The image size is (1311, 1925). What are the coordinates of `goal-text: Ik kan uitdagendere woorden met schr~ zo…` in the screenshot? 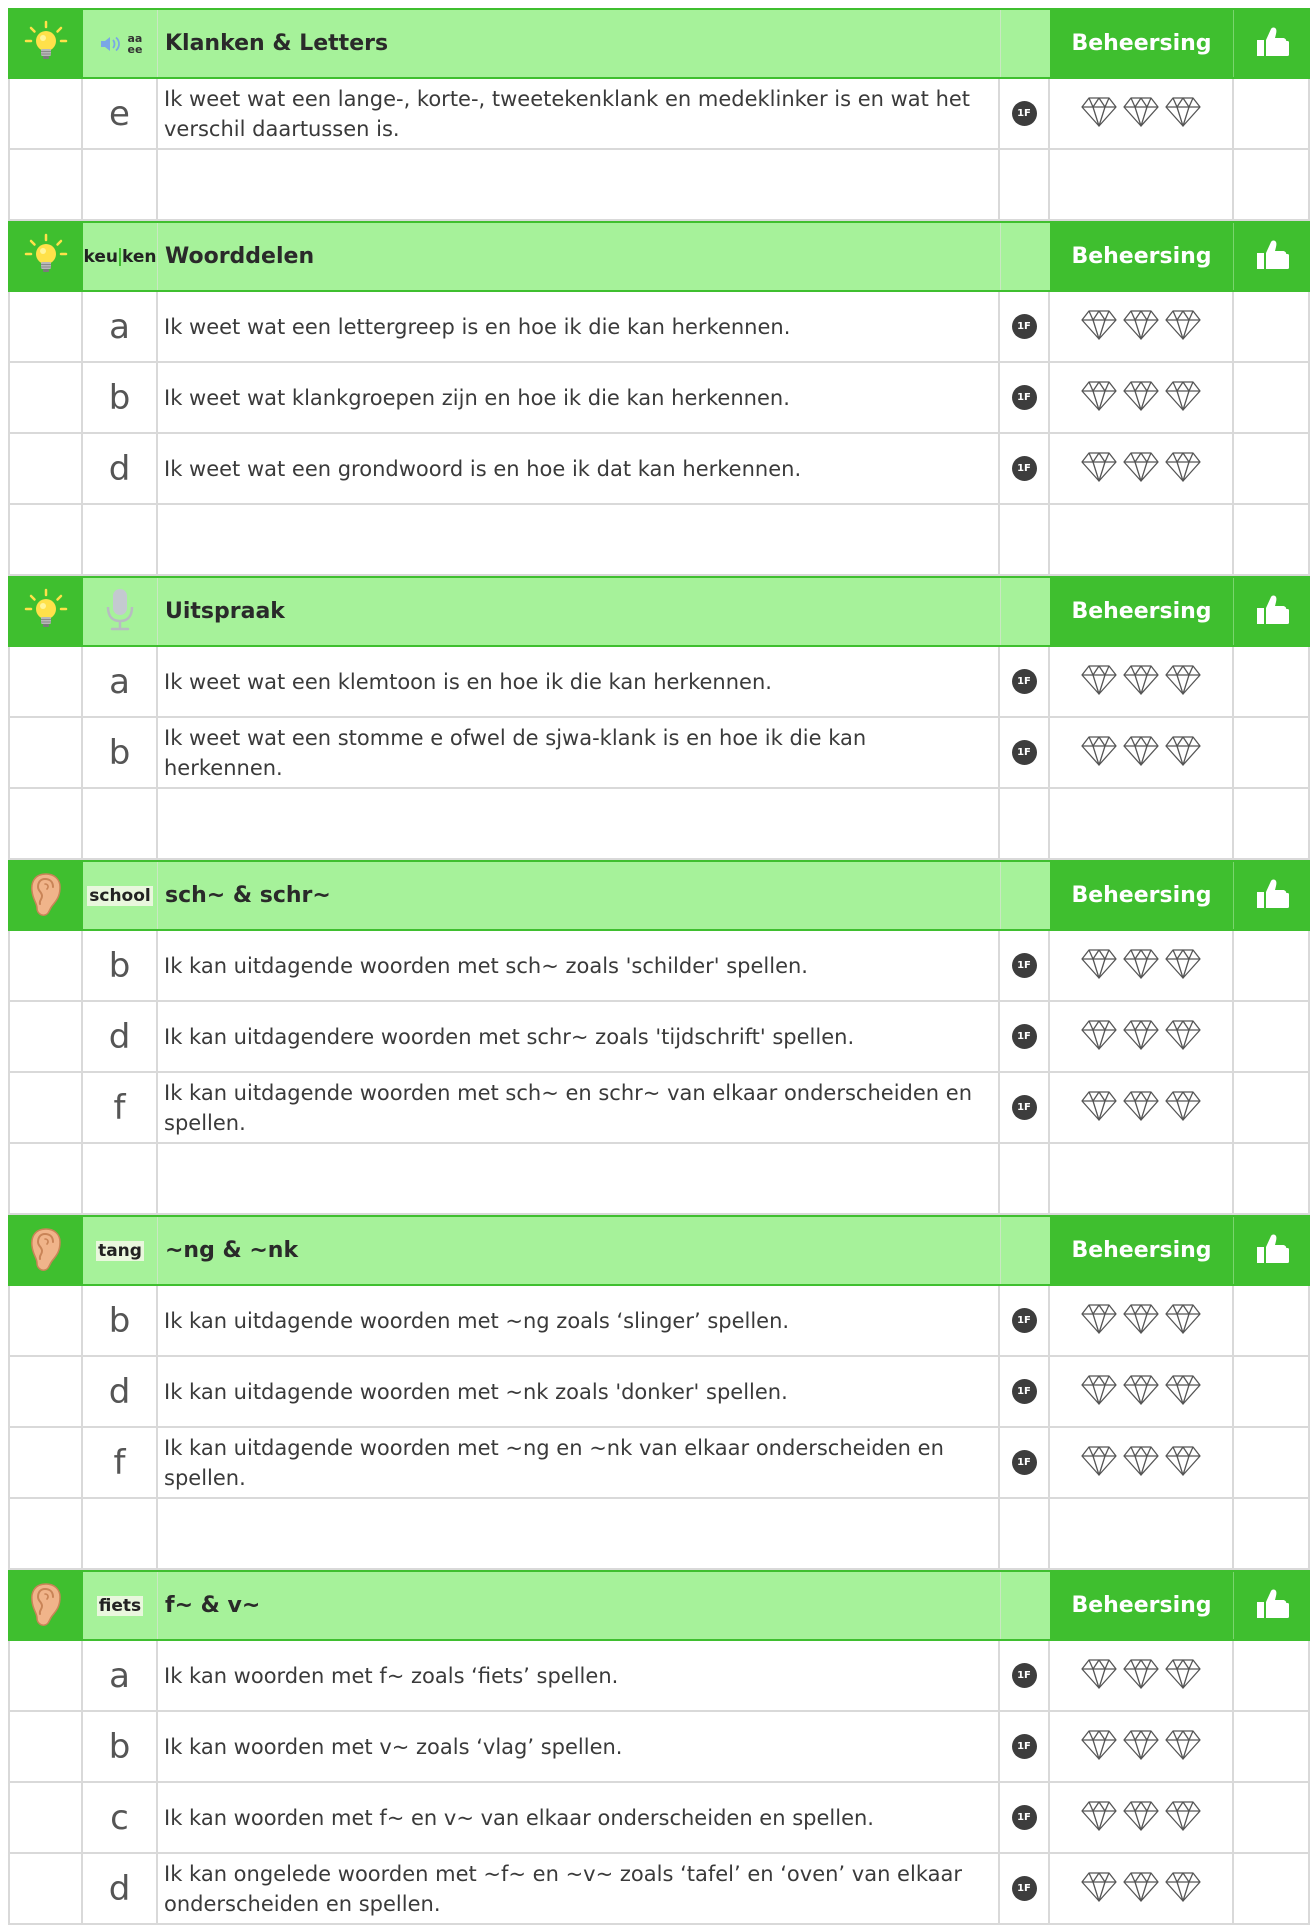 It's located at (579, 1036).